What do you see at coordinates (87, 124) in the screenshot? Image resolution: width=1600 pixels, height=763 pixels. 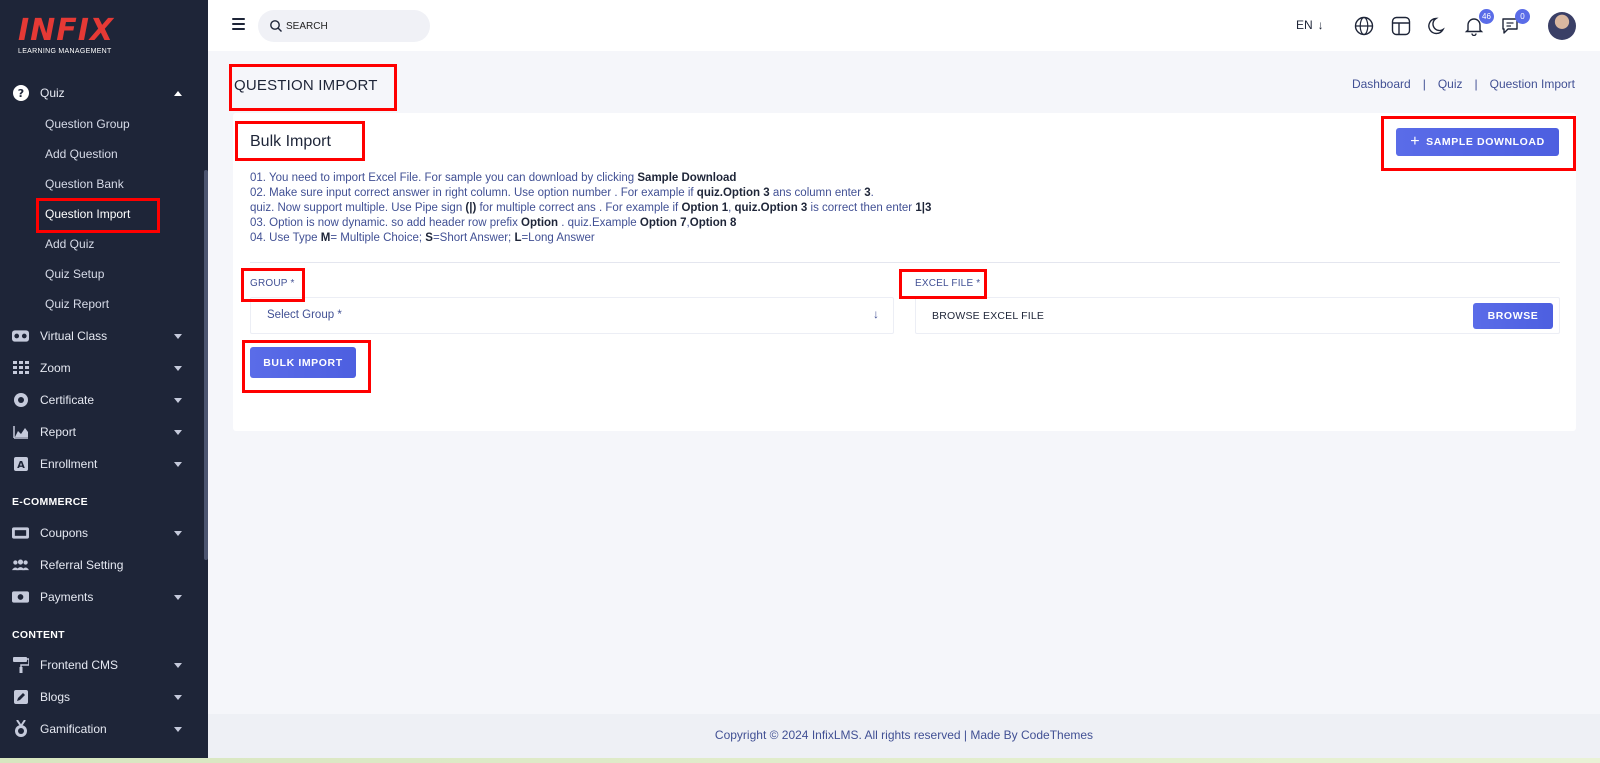 I see `sidebar-subitem-question-group: Question Group` at bounding box center [87, 124].